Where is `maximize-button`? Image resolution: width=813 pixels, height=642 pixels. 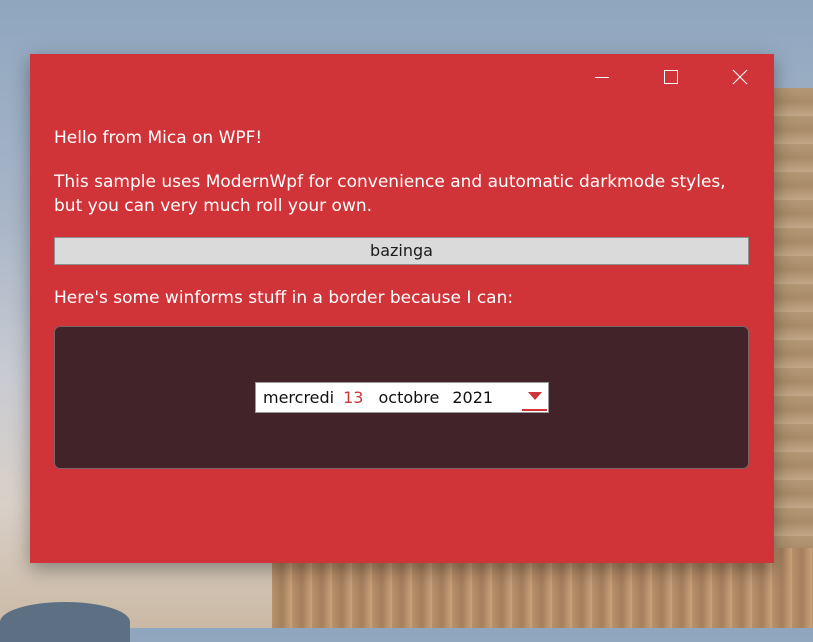 maximize-button is located at coordinates (670, 77).